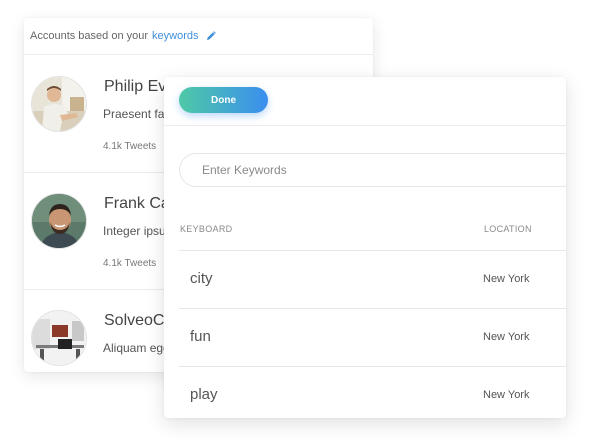 The image size is (590, 447). Describe the element at coordinates (137, 204) in the screenshot. I see `account-name: Frank Ca` at that location.